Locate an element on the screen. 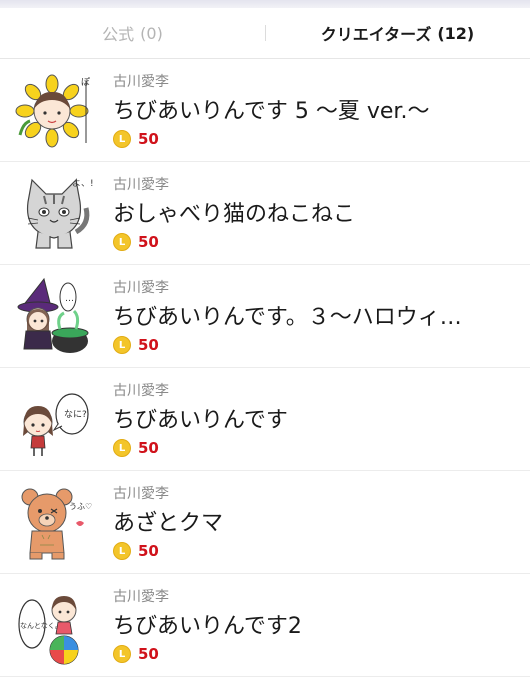 The image size is (530, 680). girl-ball-icon: なんとなく。 is located at coordinates (54, 626).